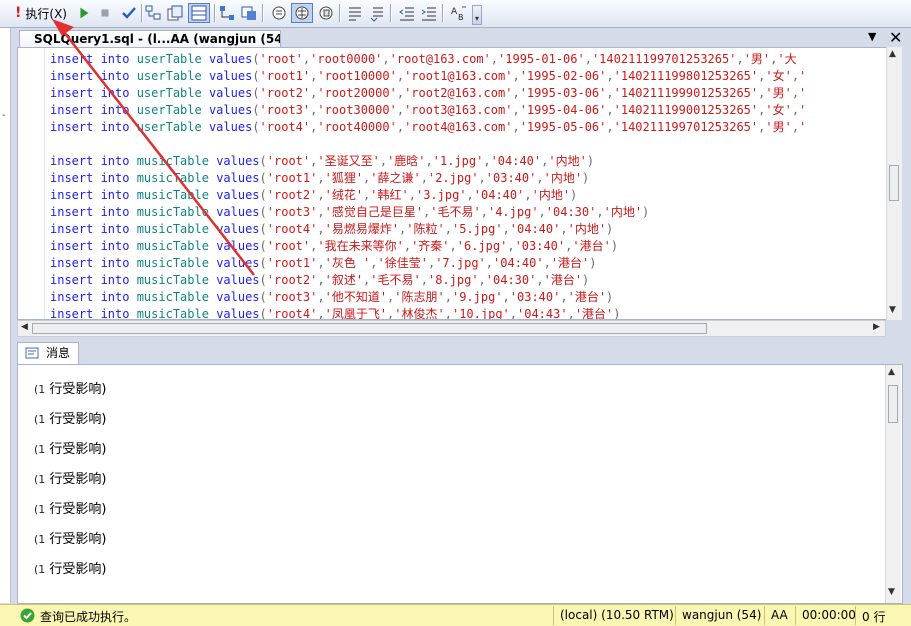  I want to click on code-token: '03:40', so click(535, 297).